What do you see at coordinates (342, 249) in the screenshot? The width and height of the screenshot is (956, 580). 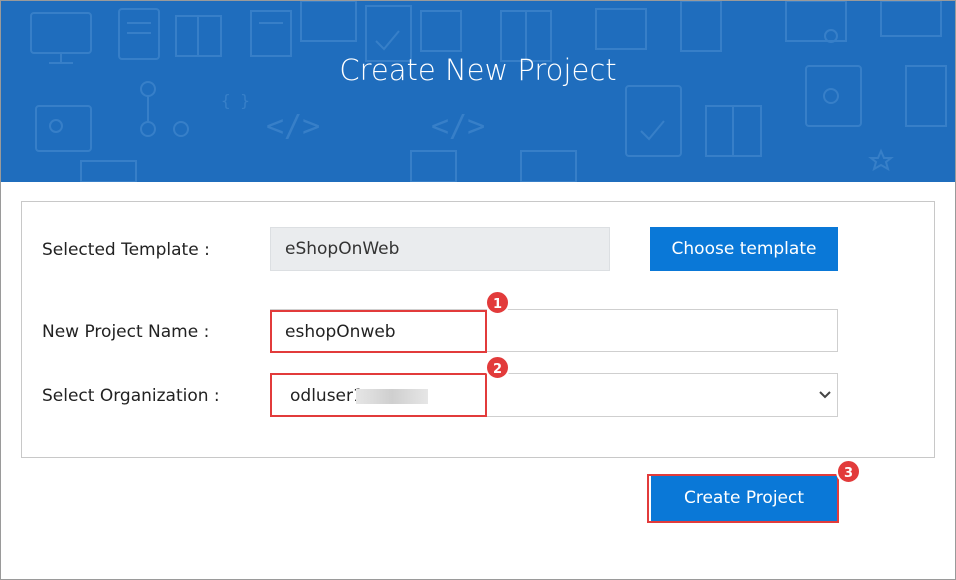 I see `selected-template-value: eShopOnWeb` at bounding box center [342, 249].